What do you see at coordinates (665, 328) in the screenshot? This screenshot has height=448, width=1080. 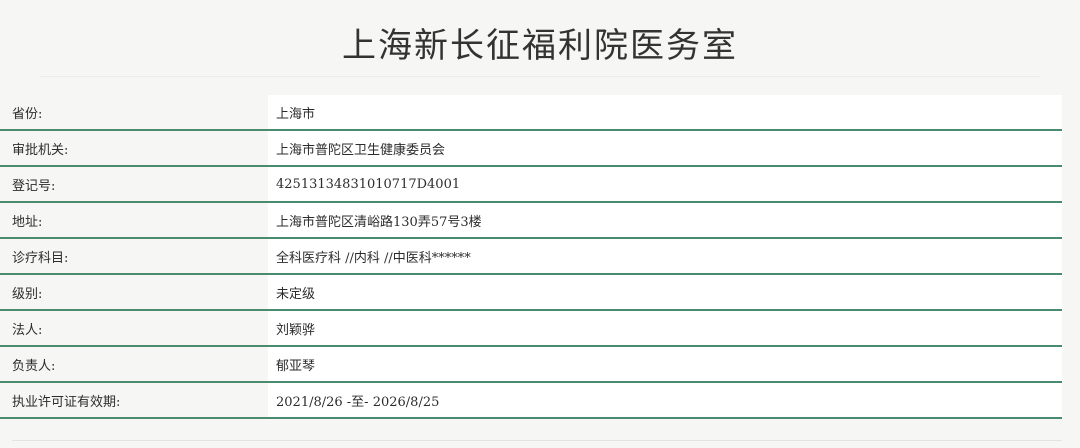 I see `row-value: 刘颖骅` at bounding box center [665, 328].